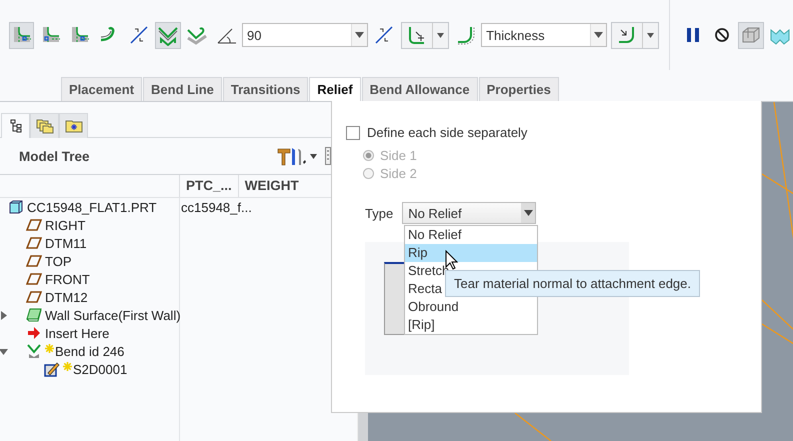 This screenshot has width=793, height=441. What do you see at coordinates (182, 89) in the screenshot?
I see `tab: Bend Line` at bounding box center [182, 89].